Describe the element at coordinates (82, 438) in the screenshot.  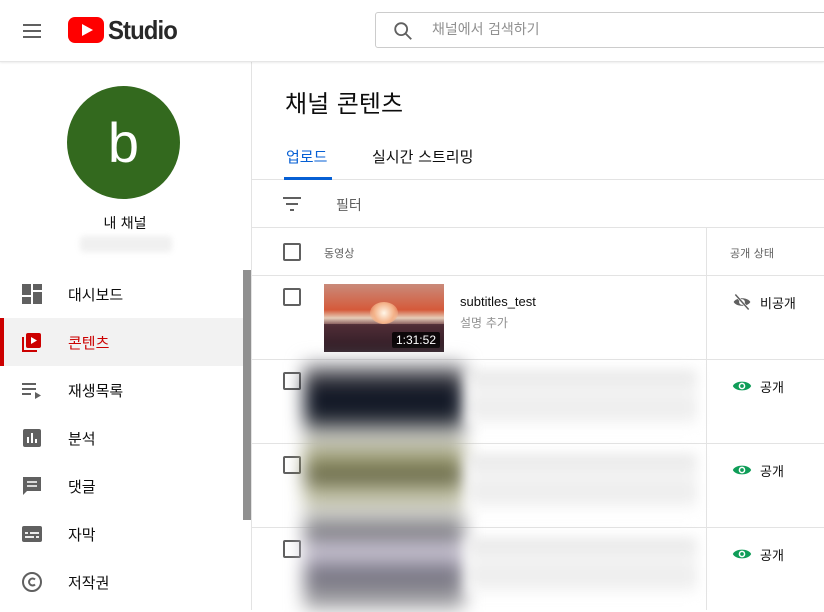
I see `sidebar-item-label: 분석` at that location.